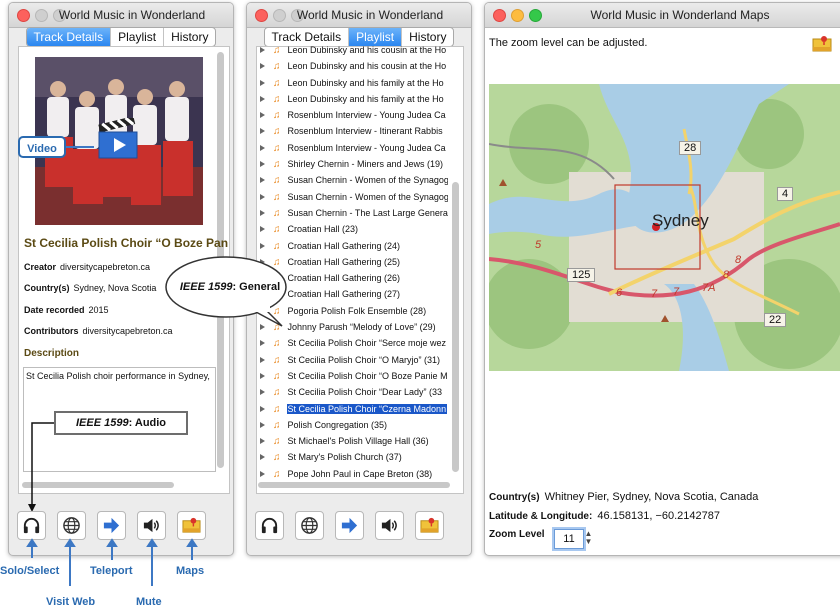 This screenshot has width=840, height=611. What do you see at coordinates (121, 423) in the screenshot?
I see `audio-callout: IEEE 1599: Audio` at bounding box center [121, 423].